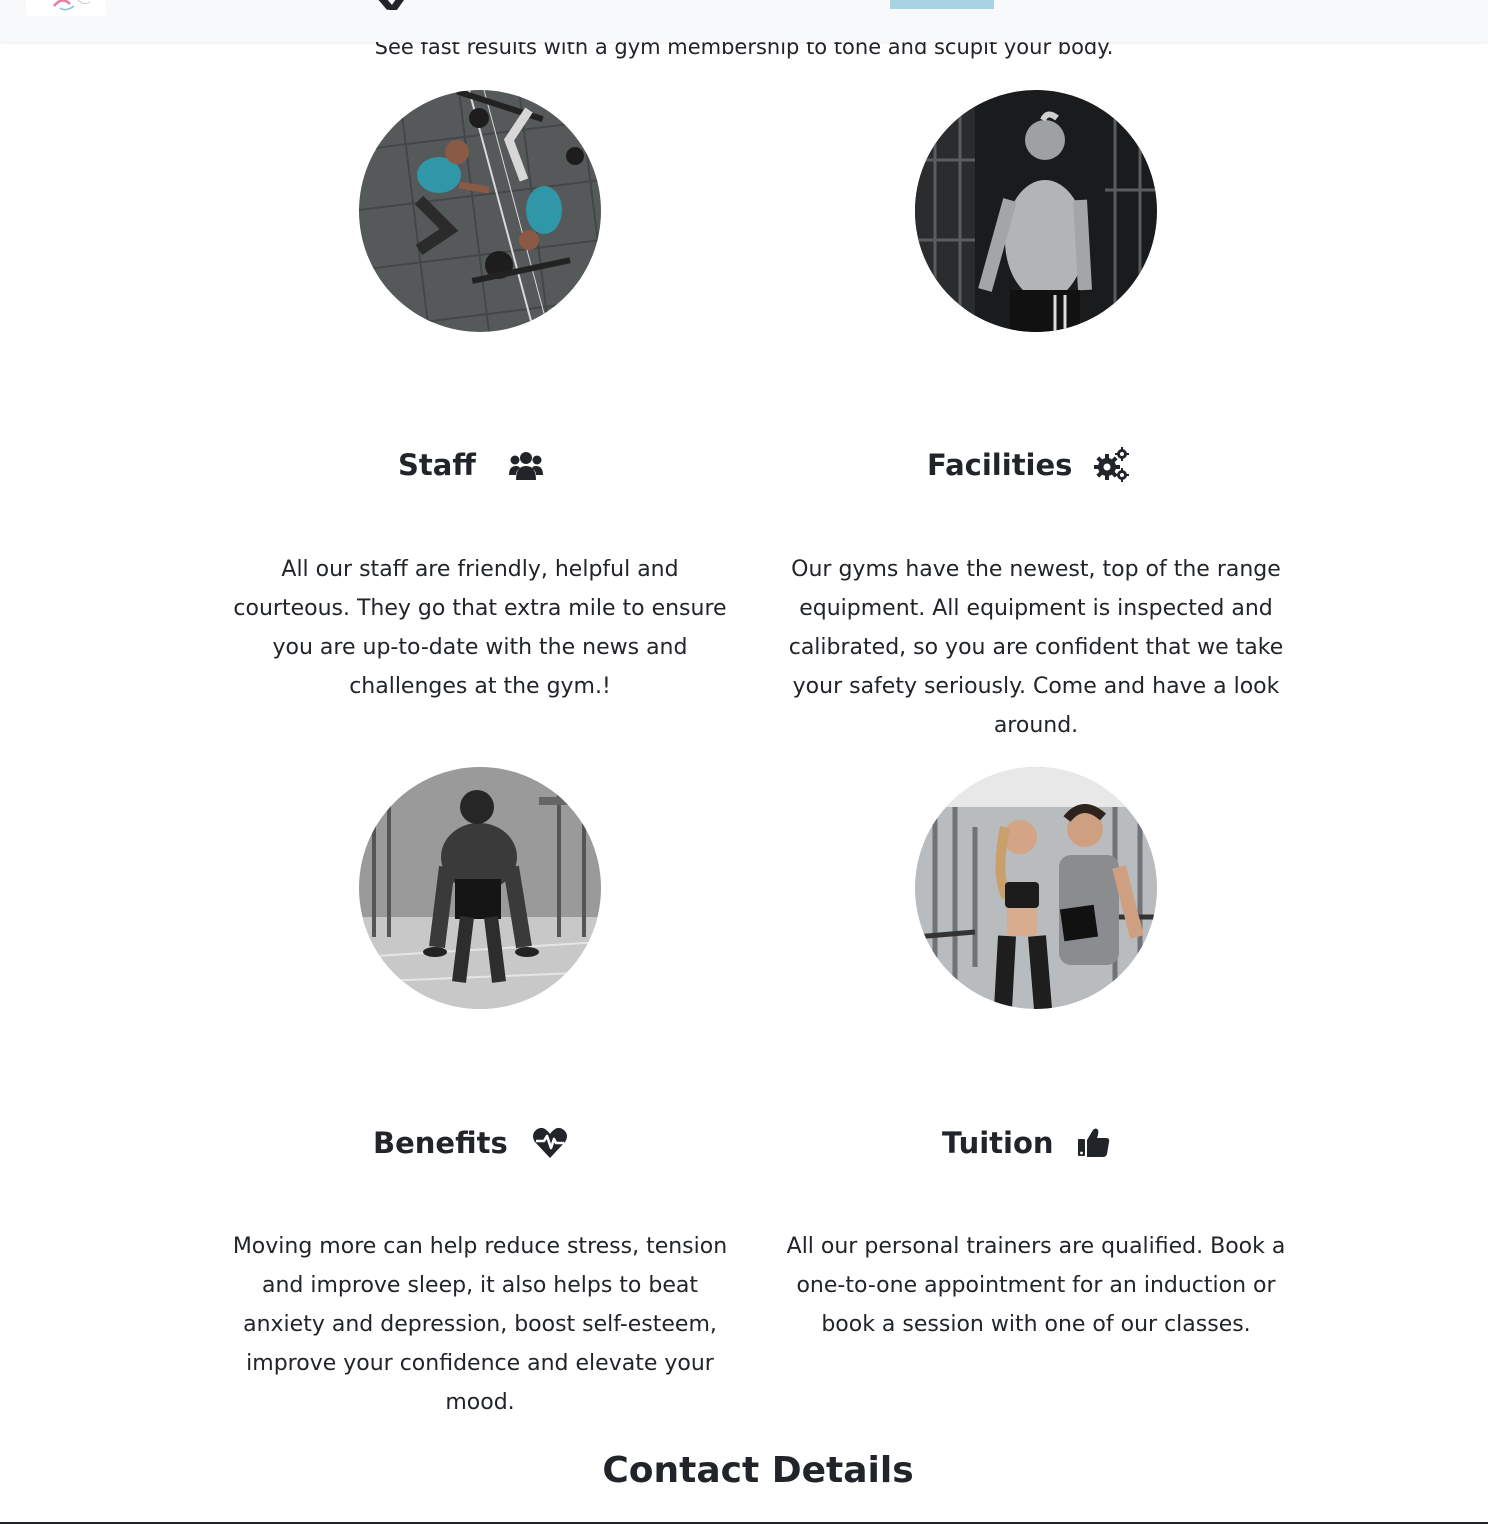  What do you see at coordinates (1036, 211) in the screenshot?
I see `facilities-photo` at bounding box center [1036, 211].